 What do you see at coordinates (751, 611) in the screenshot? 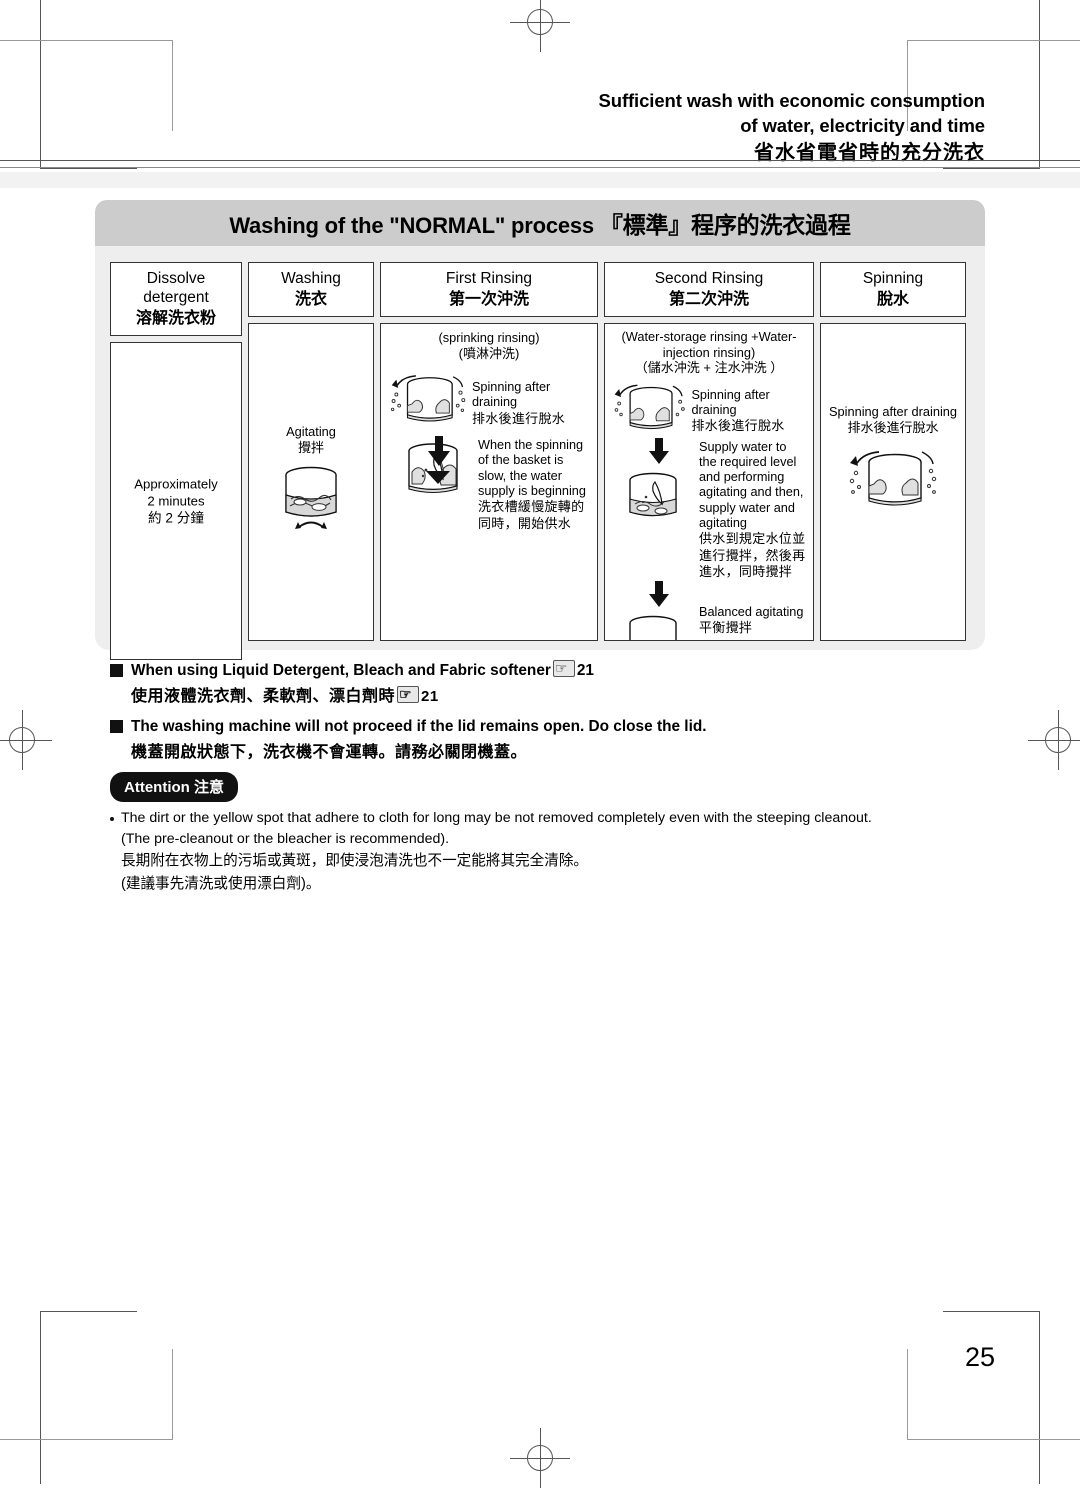
I see `second-rinsing-step-3-en: Balanced agitating` at bounding box center [751, 611].